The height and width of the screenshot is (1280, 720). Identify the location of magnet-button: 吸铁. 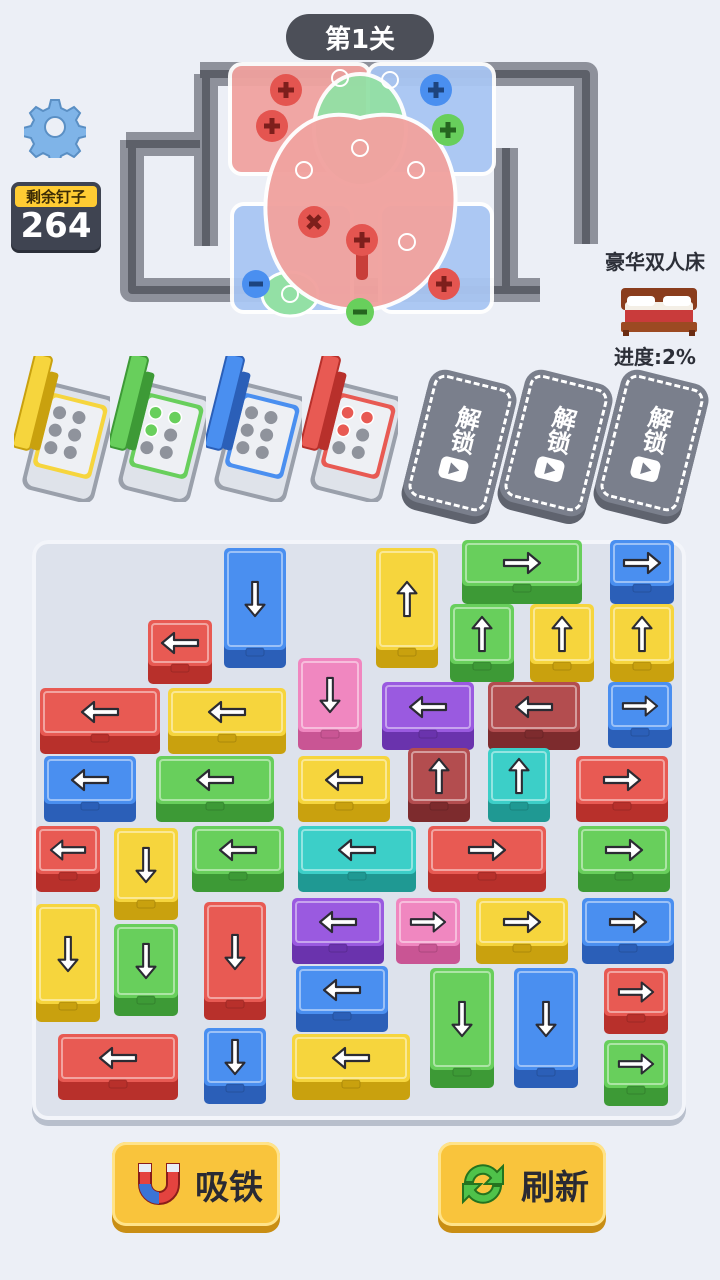
(196, 1184).